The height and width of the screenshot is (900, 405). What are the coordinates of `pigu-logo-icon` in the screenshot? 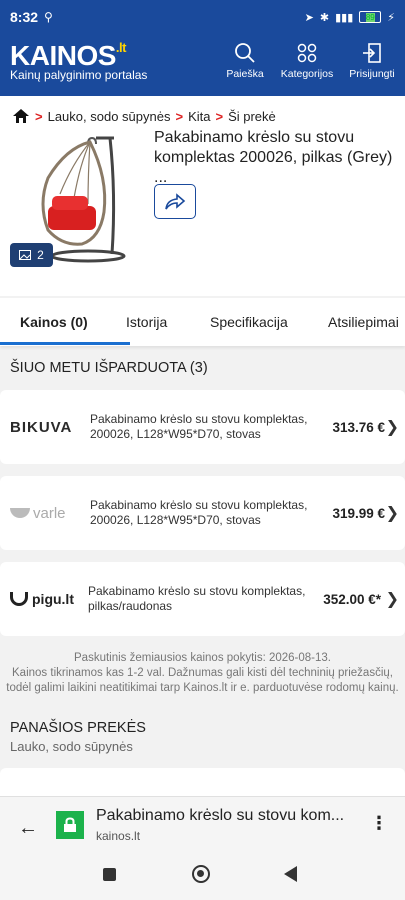 It's located at (19, 599).